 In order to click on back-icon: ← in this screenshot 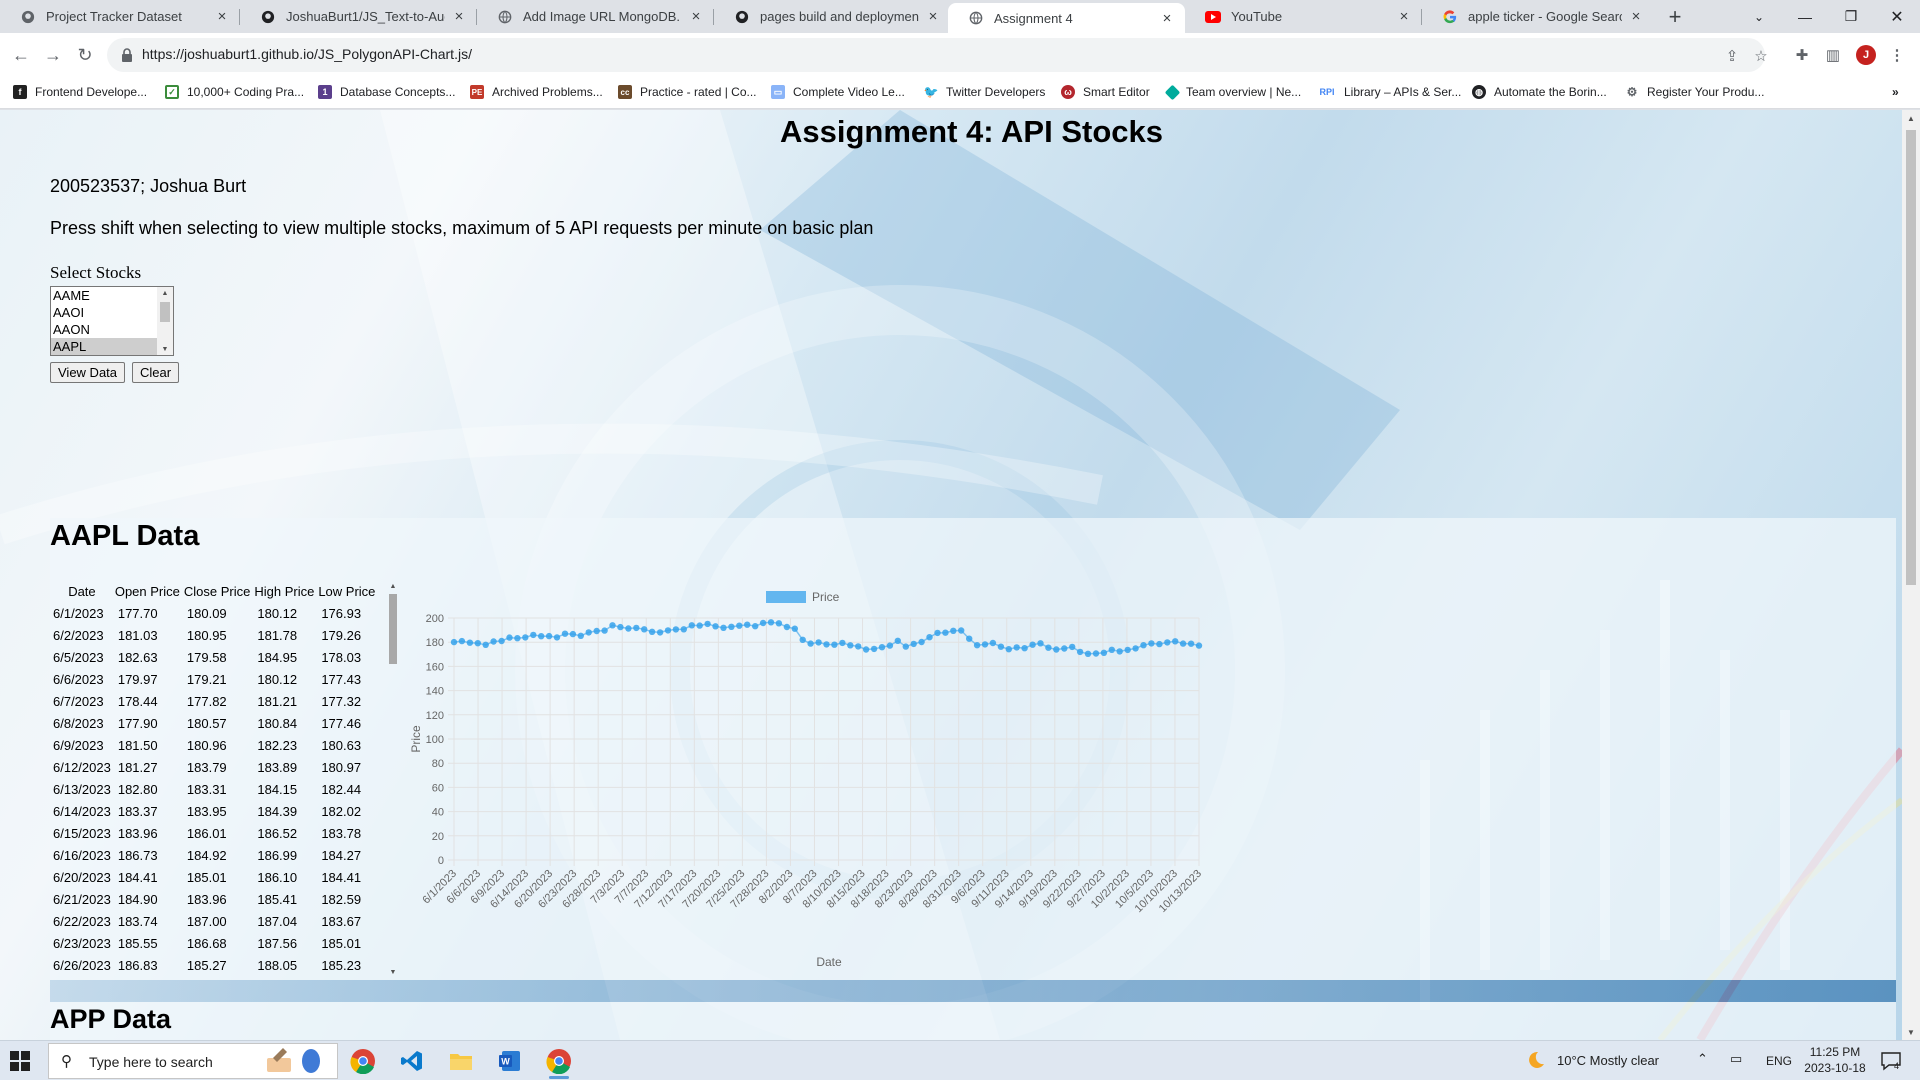, I will do `click(21, 55)`.